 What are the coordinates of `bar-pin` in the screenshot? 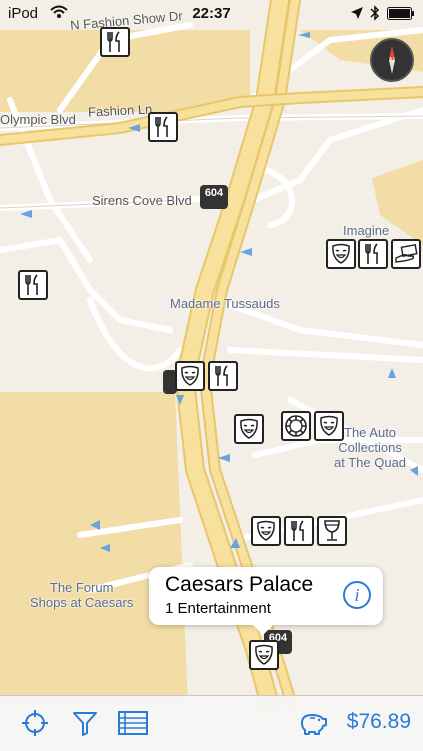 It's located at (332, 531).